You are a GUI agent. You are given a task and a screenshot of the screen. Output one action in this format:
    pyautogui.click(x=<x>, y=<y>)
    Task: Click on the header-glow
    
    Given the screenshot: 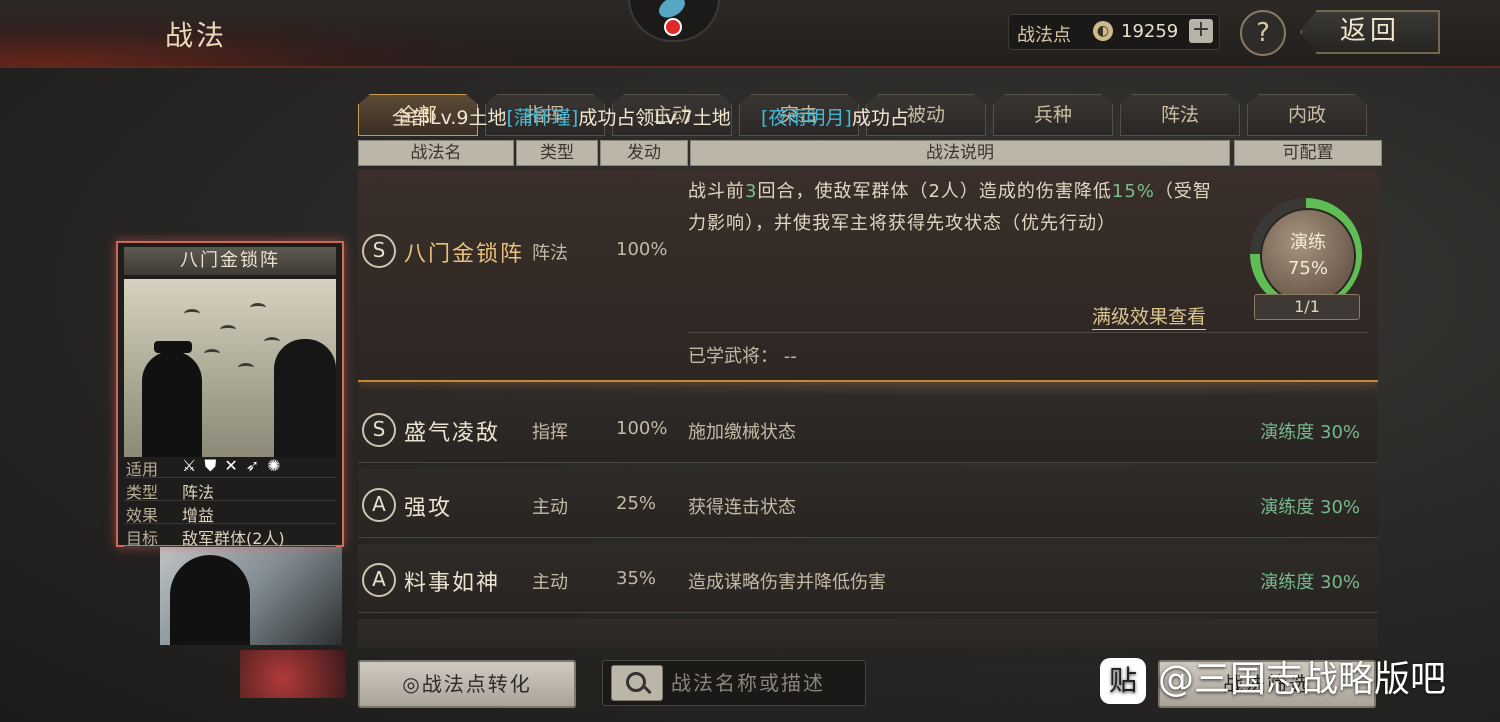 What is the action you would take?
    pyautogui.click(x=260, y=38)
    